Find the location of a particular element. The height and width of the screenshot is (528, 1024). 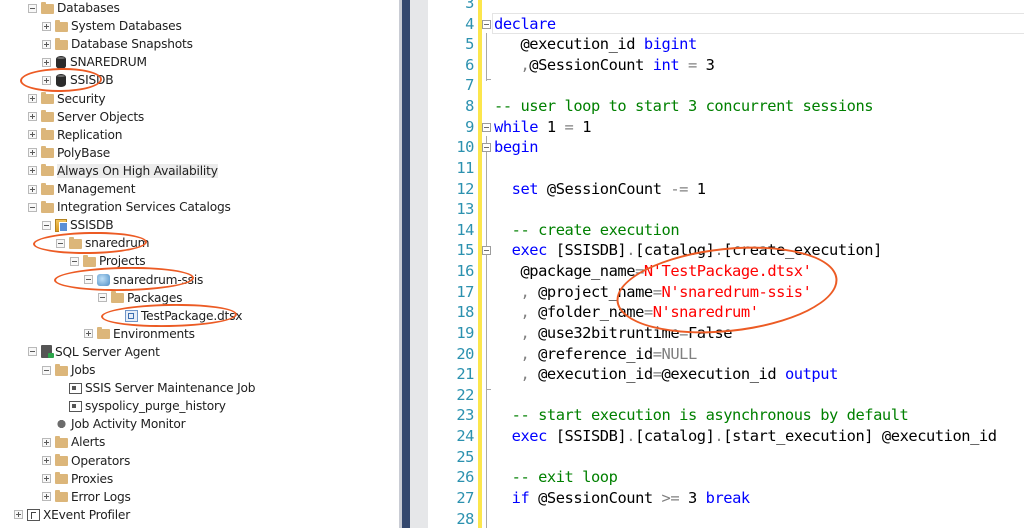

code-line: 7 is located at coordinates (726, 85).